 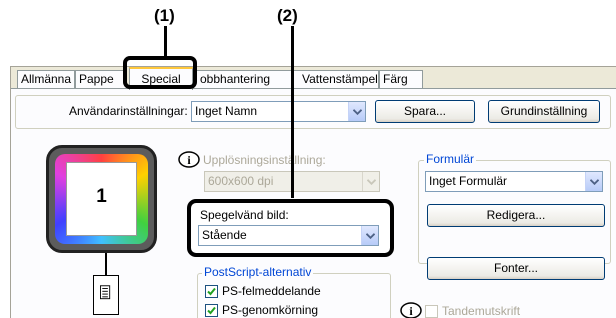 I want to click on page-preview: 1, so click(x=101, y=199).